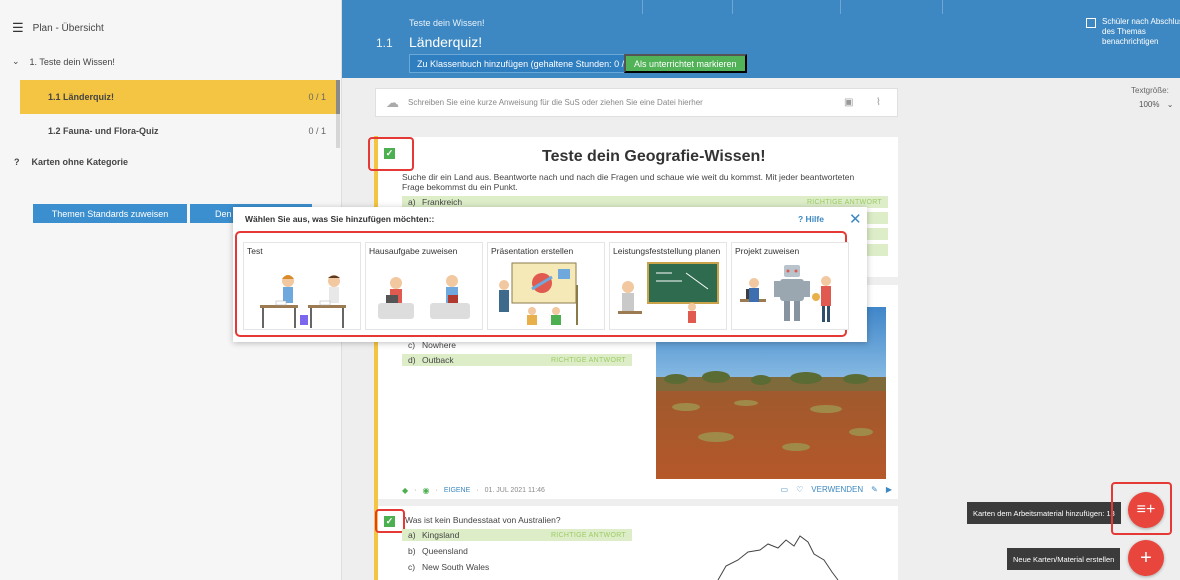  Describe the element at coordinates (303, 301) in the screenshot. I see `students-at-desk-illustration` at that location.